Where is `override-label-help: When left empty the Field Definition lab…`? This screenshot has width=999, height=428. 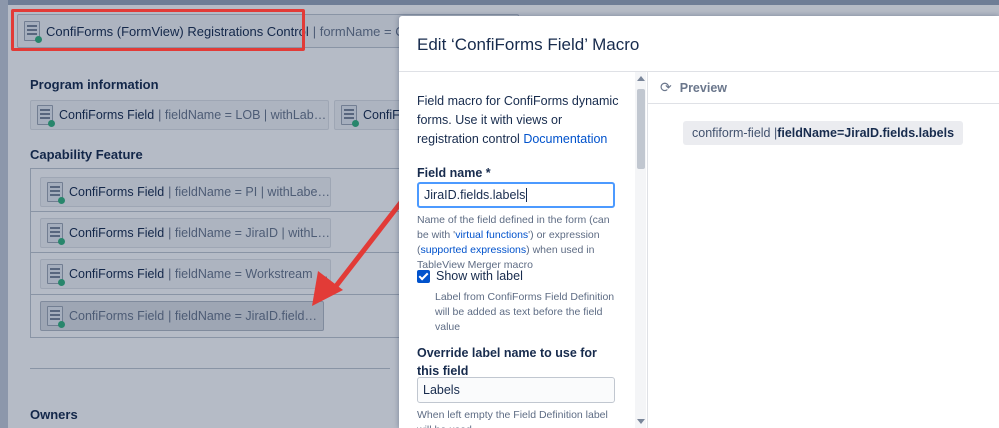 override-label-help: When left empty the Field Definition lab… is located at coordinates (512, 418).